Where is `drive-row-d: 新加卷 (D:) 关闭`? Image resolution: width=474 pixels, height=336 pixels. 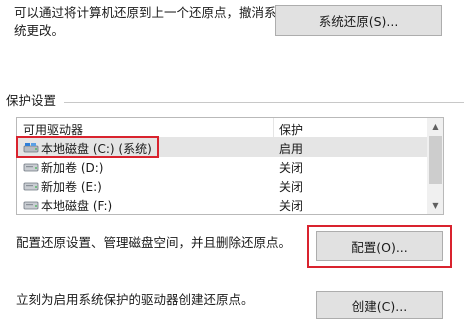
drive-row-d: 新加卷 (D:) 关闭 is located at coordinates (222, 166).